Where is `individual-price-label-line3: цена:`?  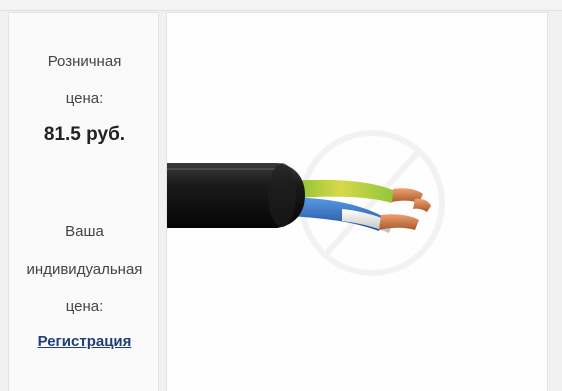
individual-price-label-line3: цена: is located at coordinates (84, 306).